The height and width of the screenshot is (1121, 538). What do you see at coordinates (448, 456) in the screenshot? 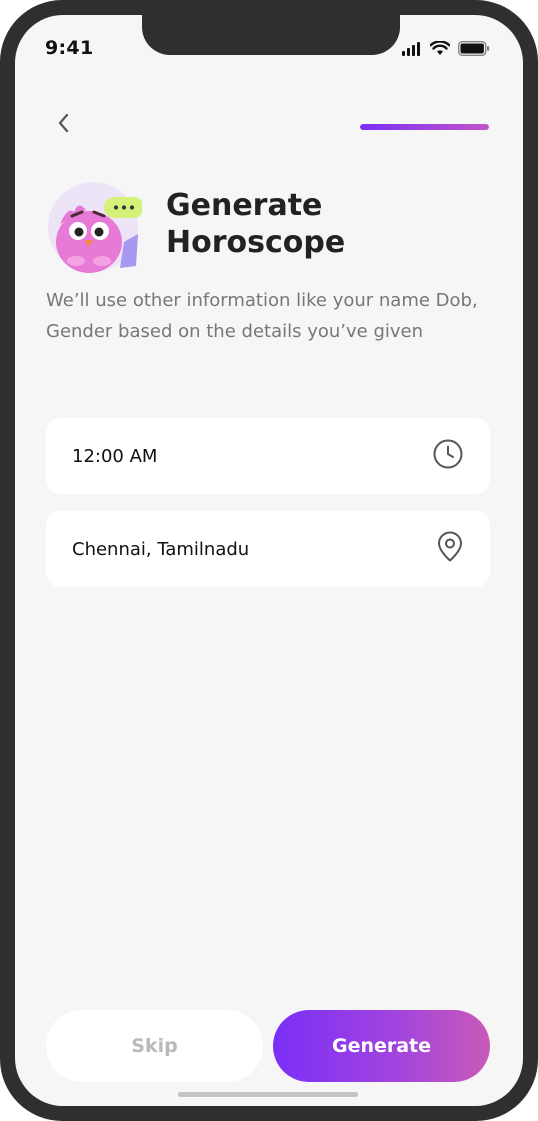
I see `clock-icon` at bounding box center [448, 456].